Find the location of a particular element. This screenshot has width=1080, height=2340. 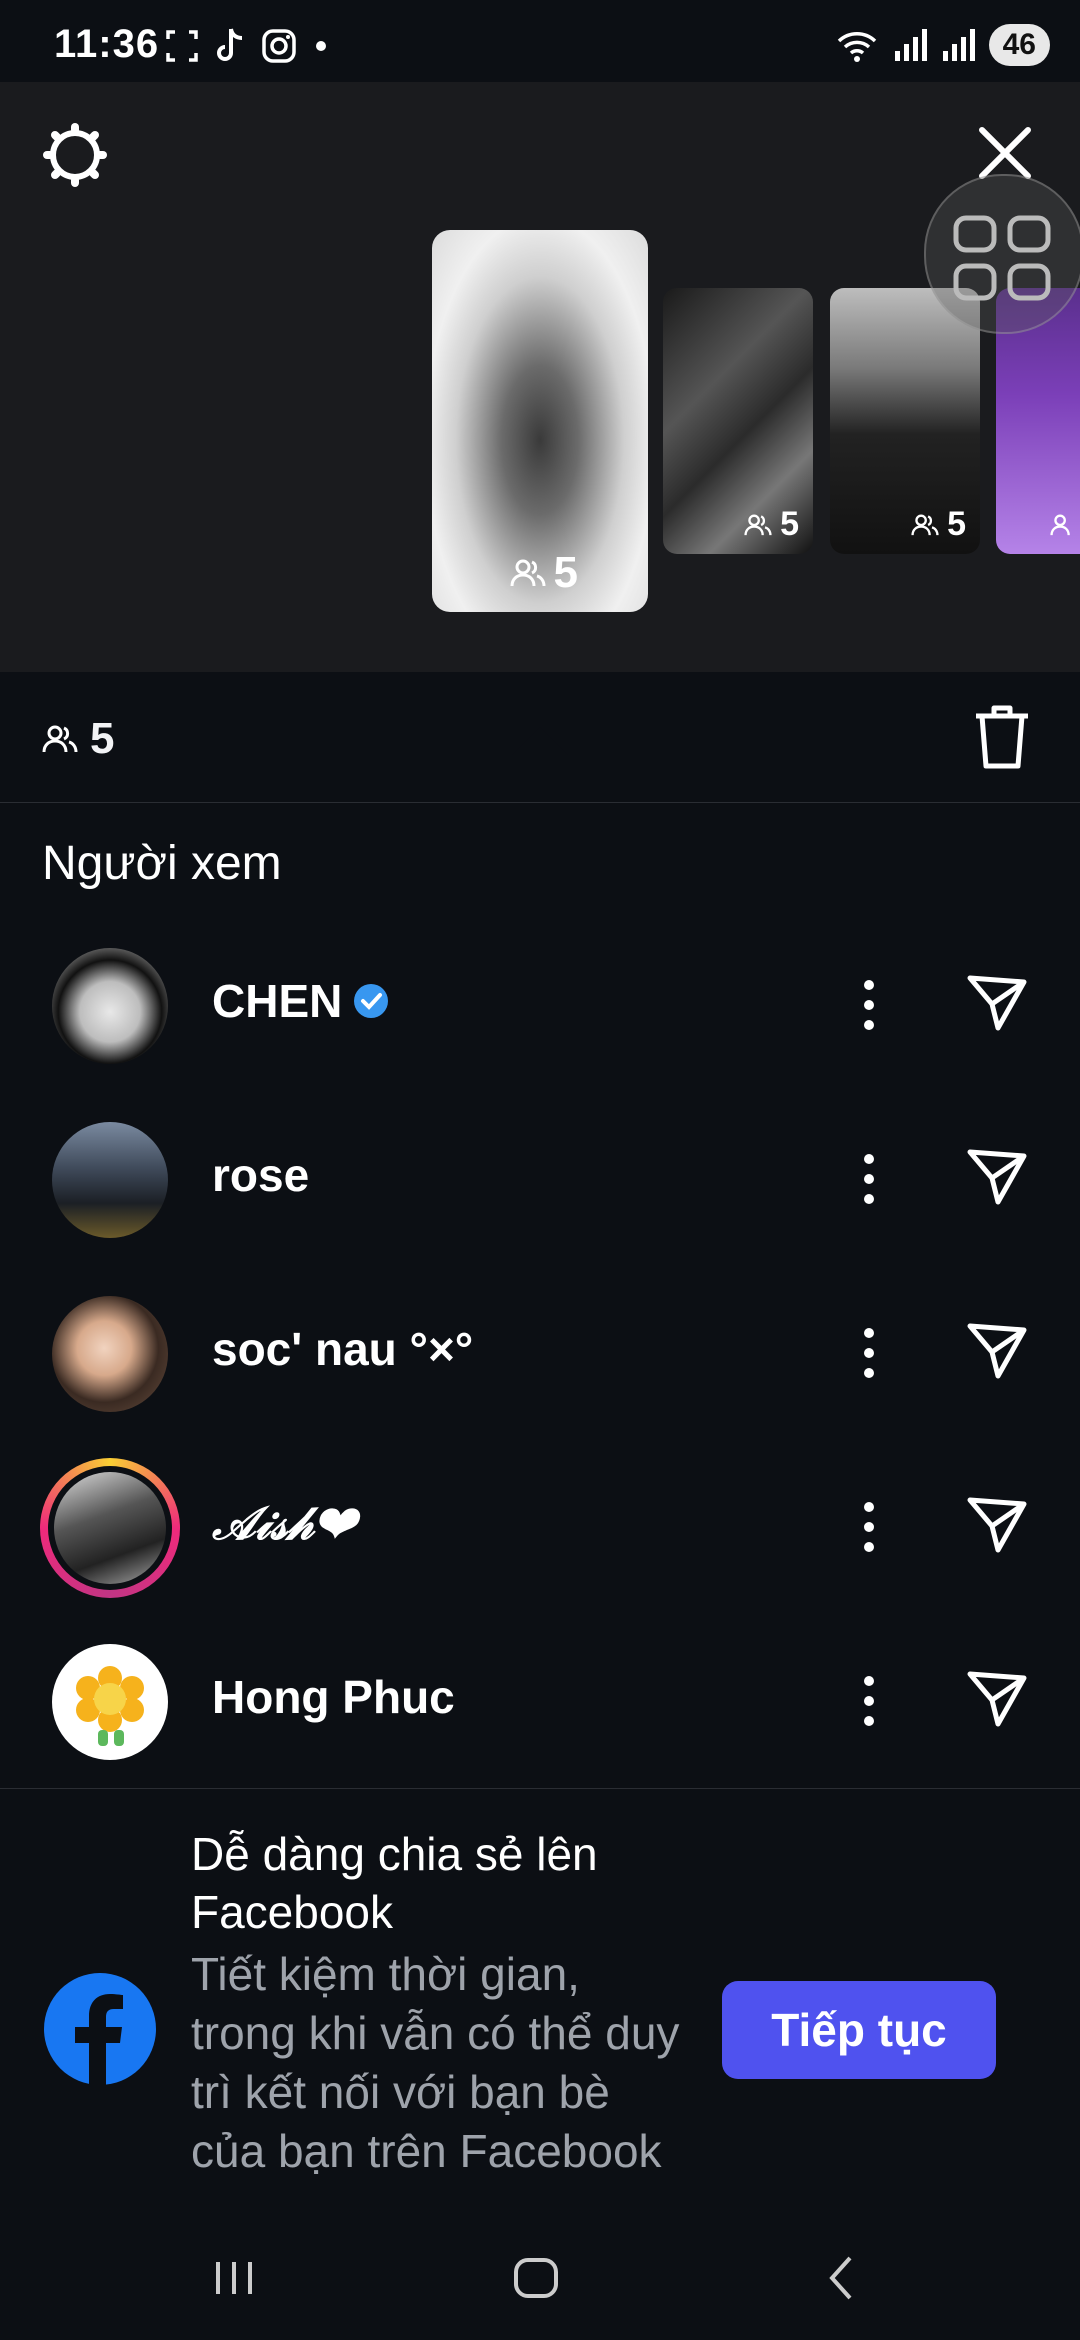

tiktok-icon is located at coordinates (230, 44).